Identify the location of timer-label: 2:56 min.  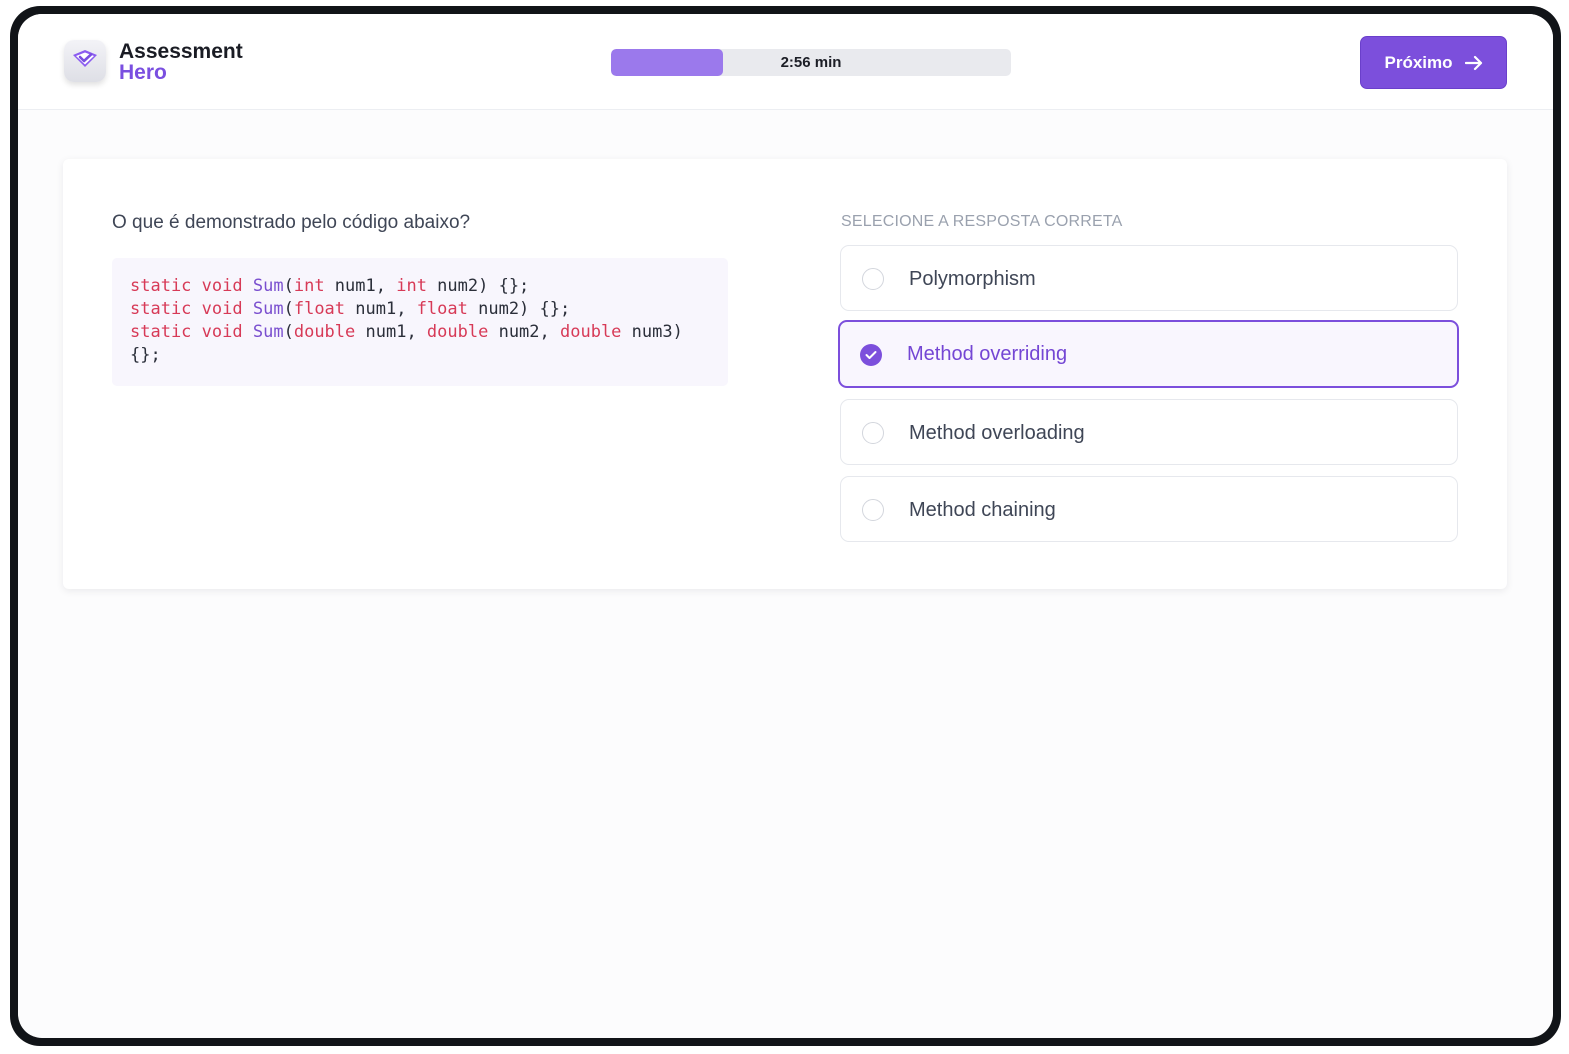
(811, 62).